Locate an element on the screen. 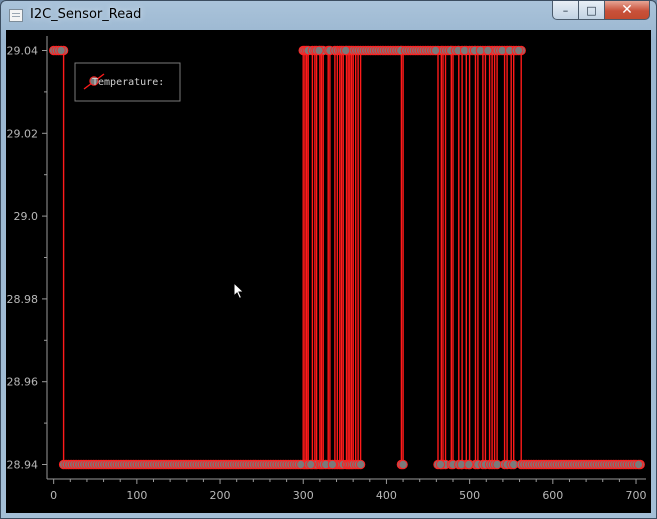 This screenshot has width=657, height=519. x-tick-label: 500 is located at coordinates (469, 495).